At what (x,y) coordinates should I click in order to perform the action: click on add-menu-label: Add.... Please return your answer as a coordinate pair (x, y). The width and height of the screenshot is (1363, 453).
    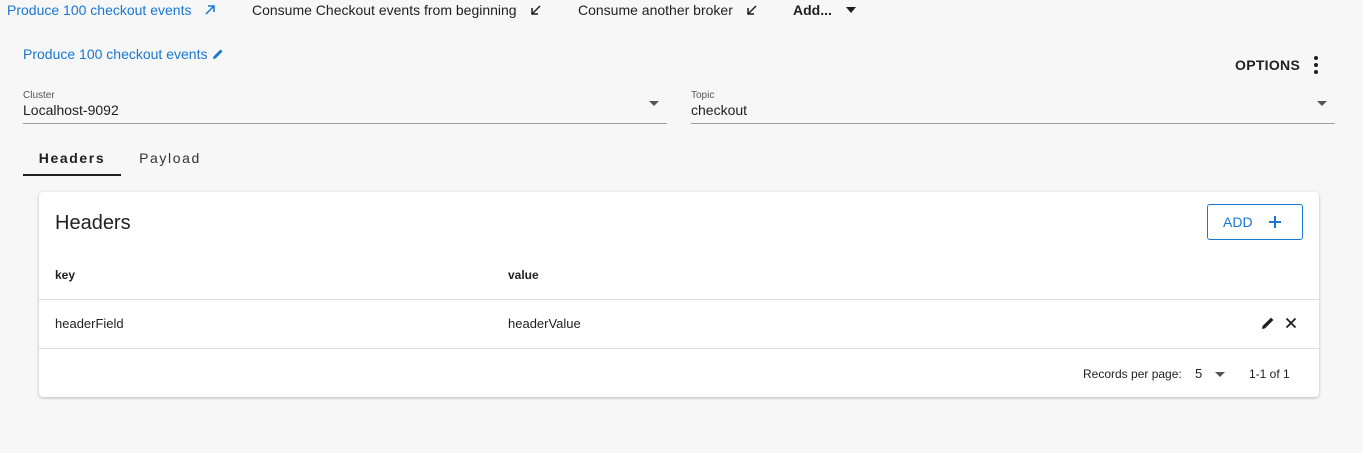
    Looking at the image, I should click on (812, 10).